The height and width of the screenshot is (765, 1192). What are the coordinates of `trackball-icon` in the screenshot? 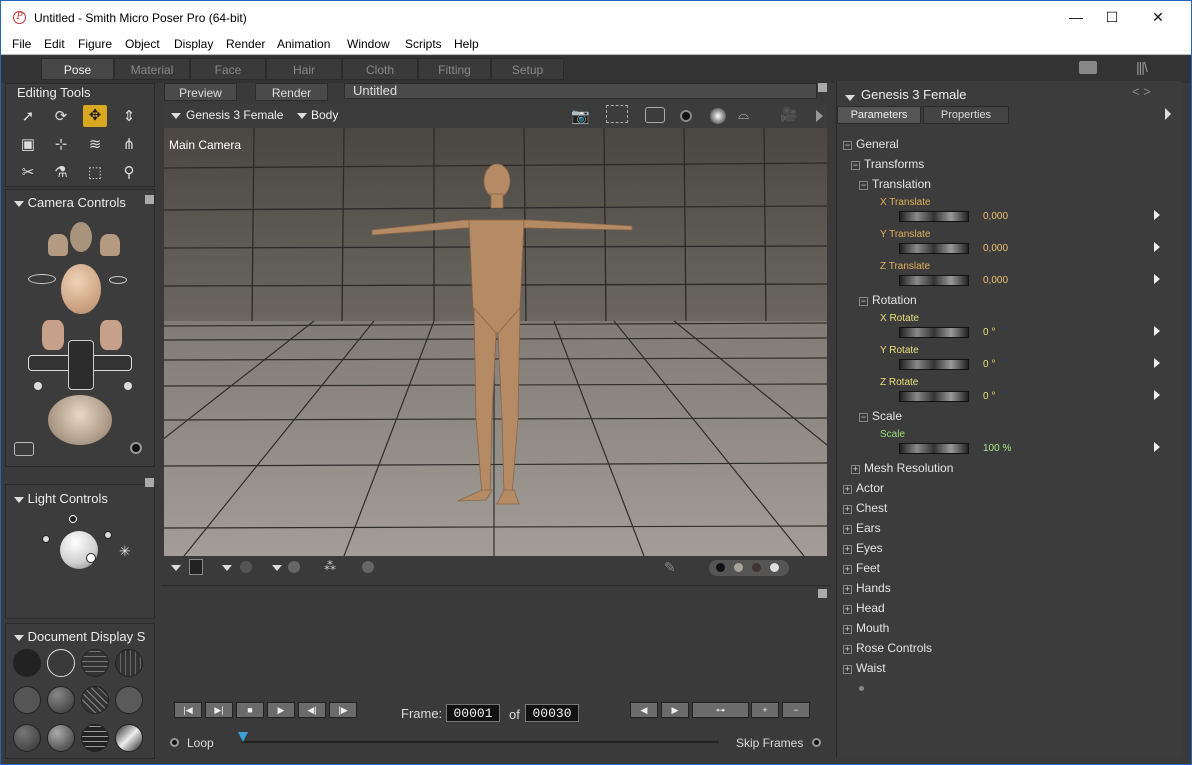 It's located at (80, 420).